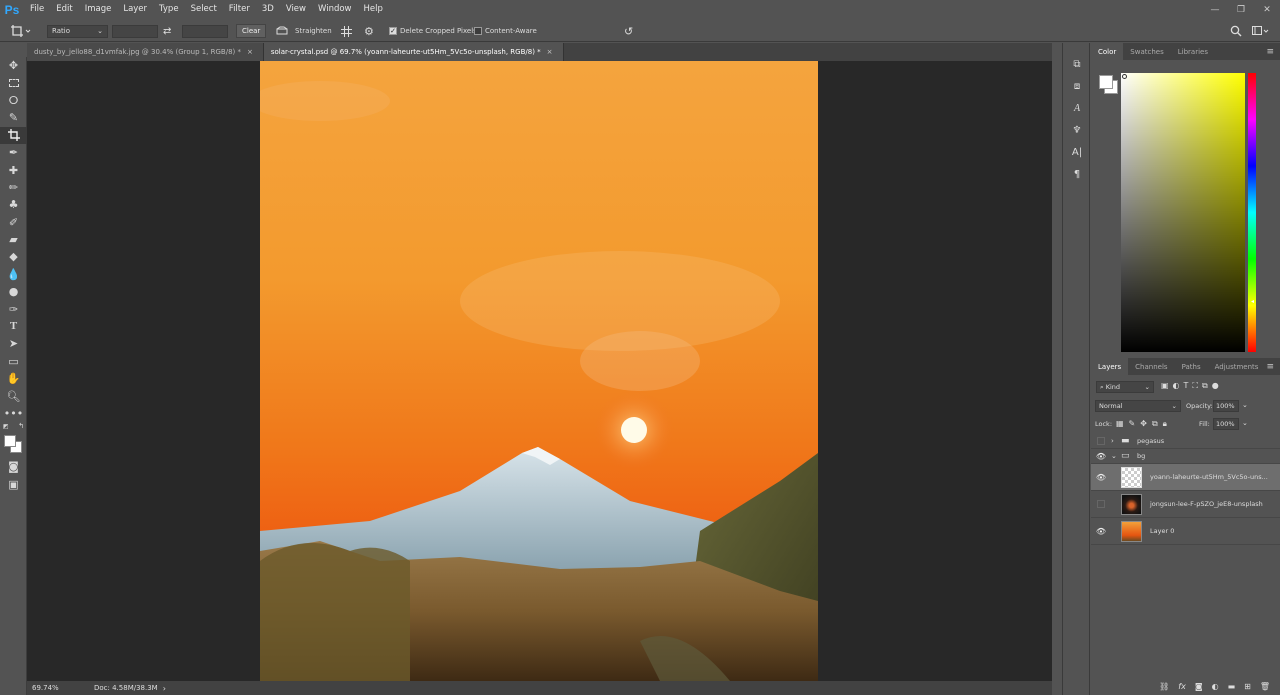 This screenshot has width=1280, height=695. Describe the element at coordinates (98, 9) in the screenshot. I see `menu-image: Image` at that location.